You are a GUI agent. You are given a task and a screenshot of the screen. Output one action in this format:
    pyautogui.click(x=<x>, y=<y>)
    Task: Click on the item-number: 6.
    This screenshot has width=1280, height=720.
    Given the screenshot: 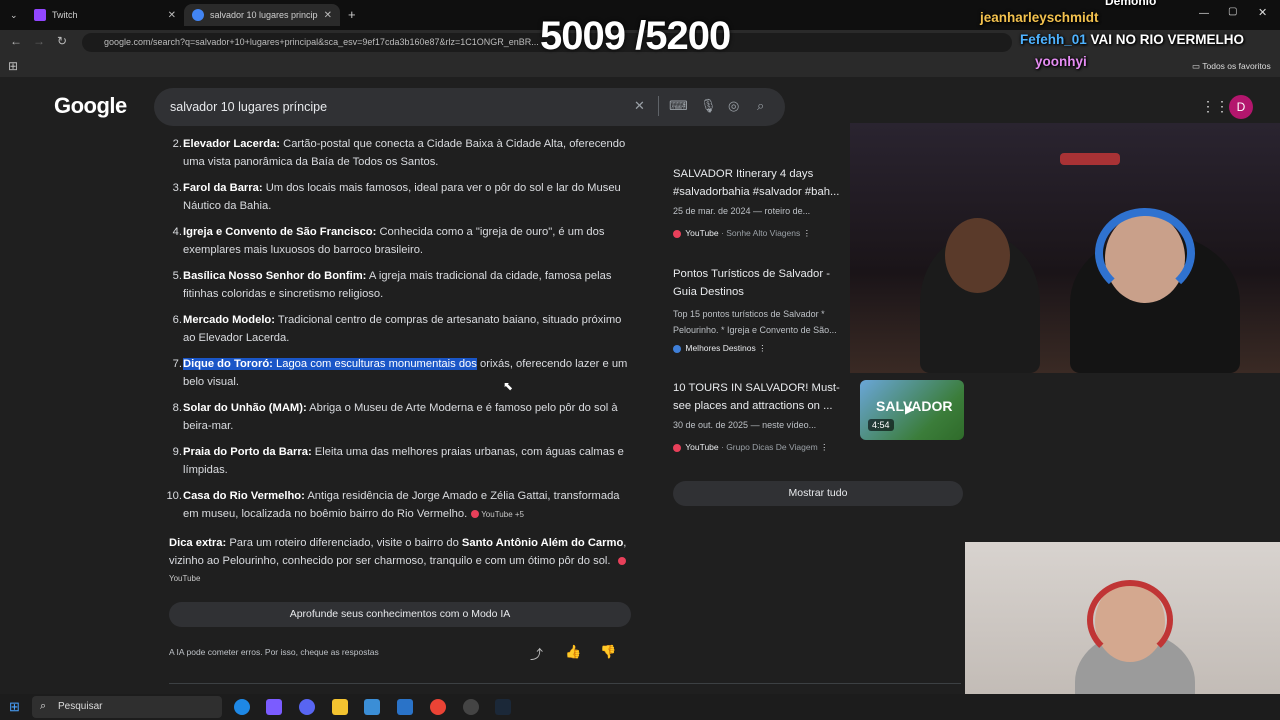 What is the action you would take?
    pyautogui.click(x=177, y=320)
    